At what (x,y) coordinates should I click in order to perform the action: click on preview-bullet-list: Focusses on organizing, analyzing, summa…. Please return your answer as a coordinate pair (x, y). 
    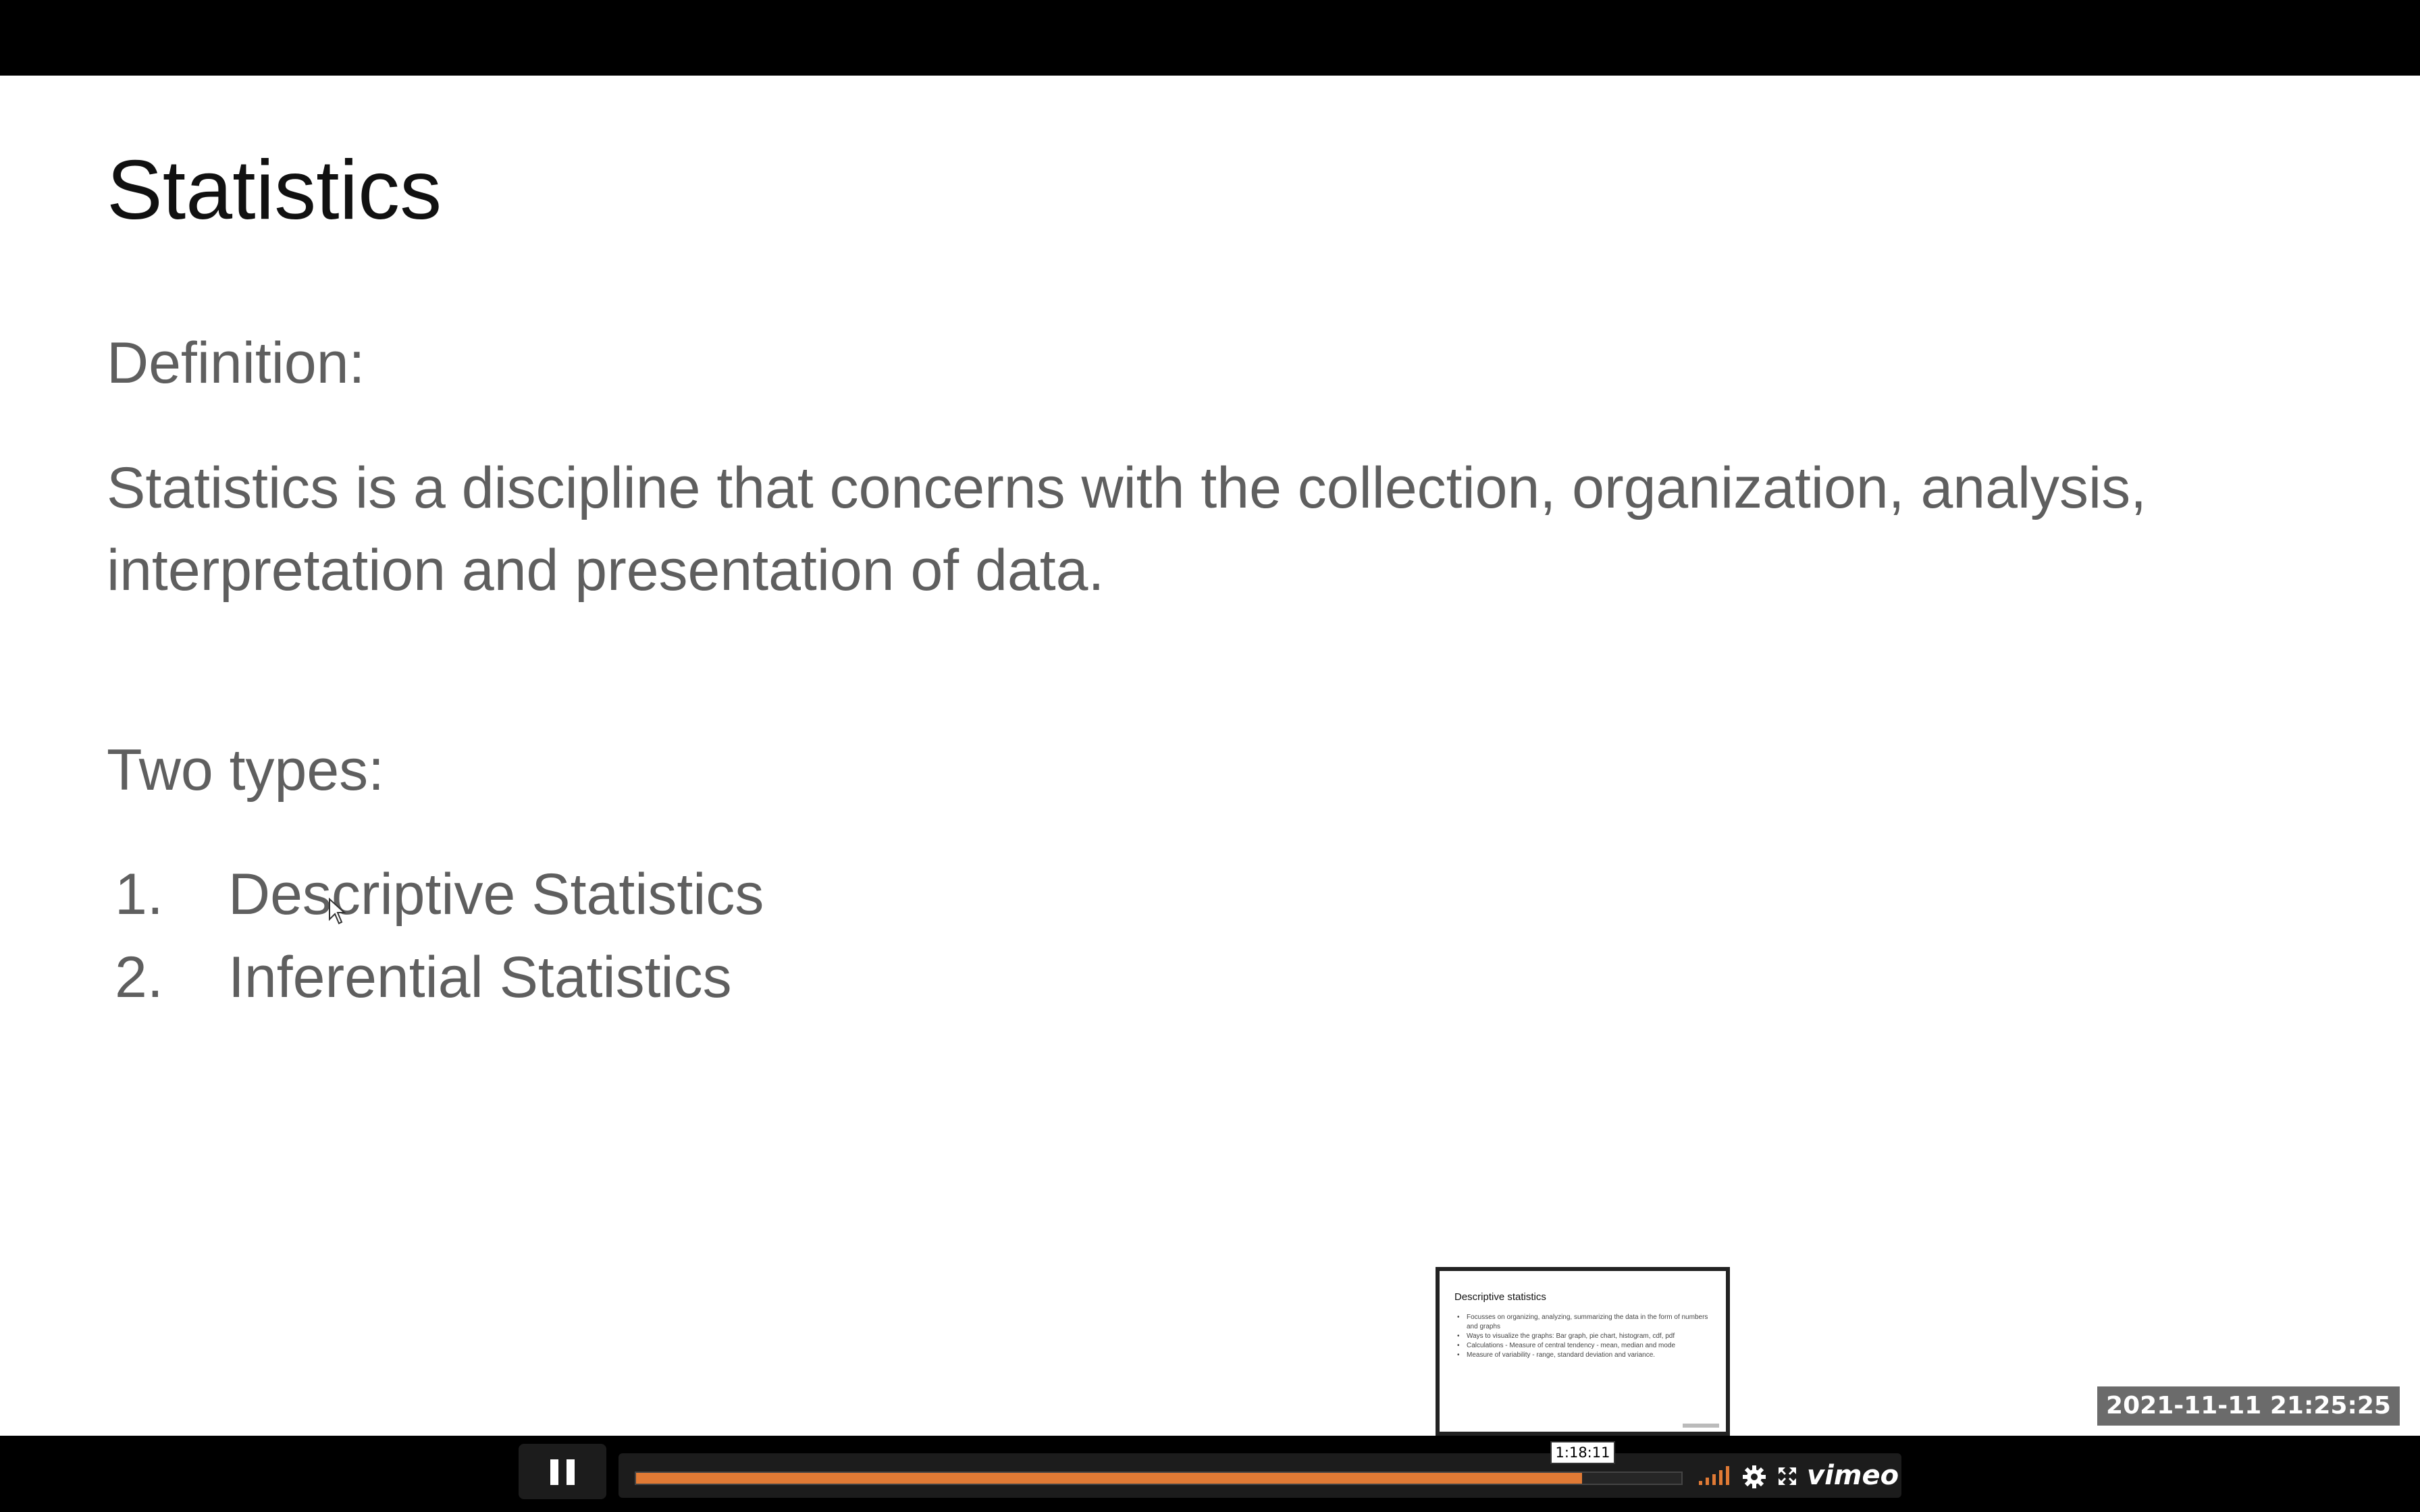
    Looking at the image, I should click on (1586, 1336).